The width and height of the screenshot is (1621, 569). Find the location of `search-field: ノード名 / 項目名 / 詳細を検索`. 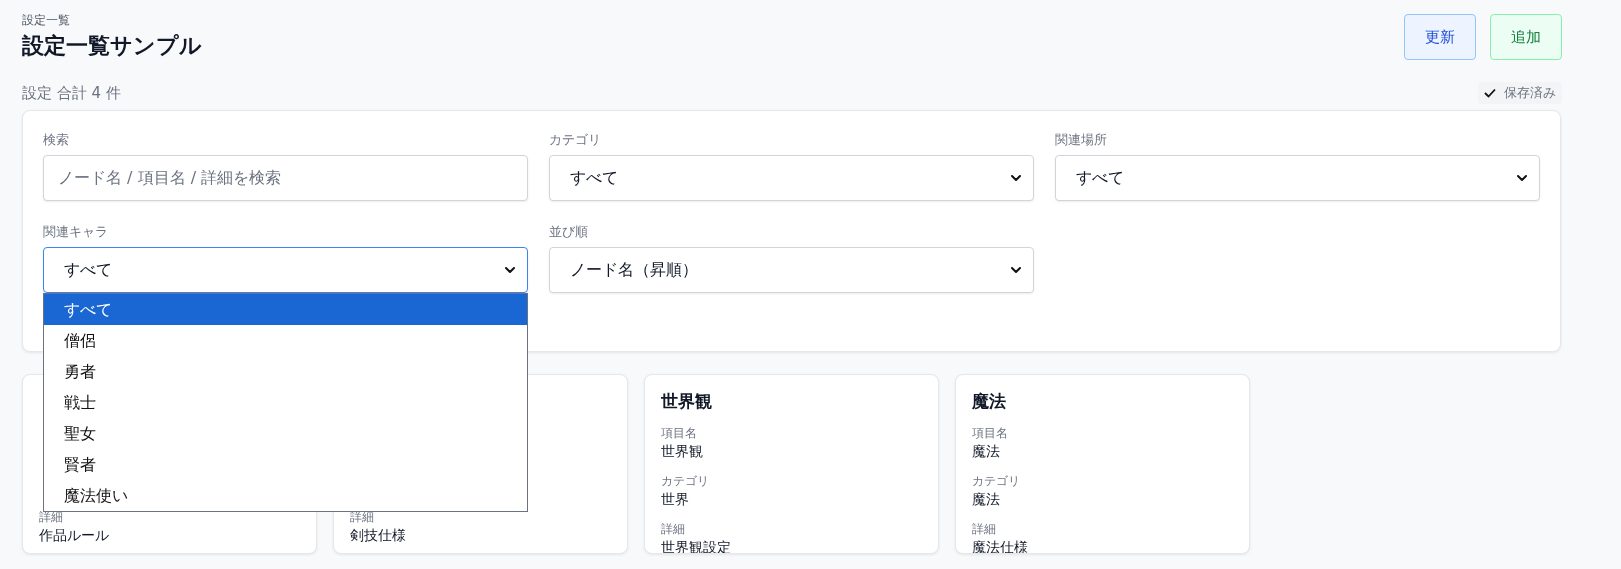

search-field: ノード名 / 項目名 / 詳細を検索 is located at coordinates (285, 178).